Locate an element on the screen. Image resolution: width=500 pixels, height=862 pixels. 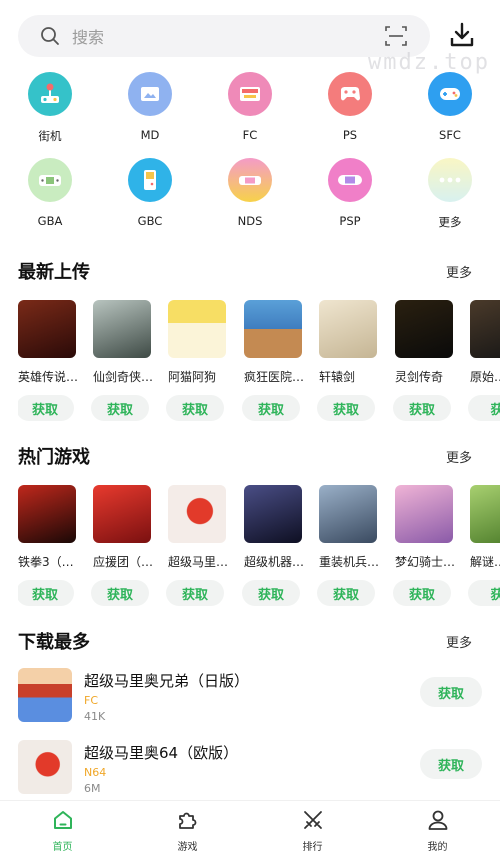
game-card: 超级机器… 获取 is located at coordinates (273, 545).